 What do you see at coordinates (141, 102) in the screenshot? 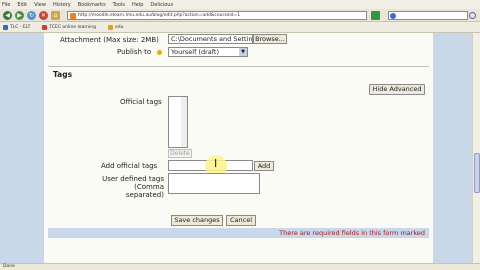
I see `official-tags-label: Official tags` at bounding box center [141, 102].